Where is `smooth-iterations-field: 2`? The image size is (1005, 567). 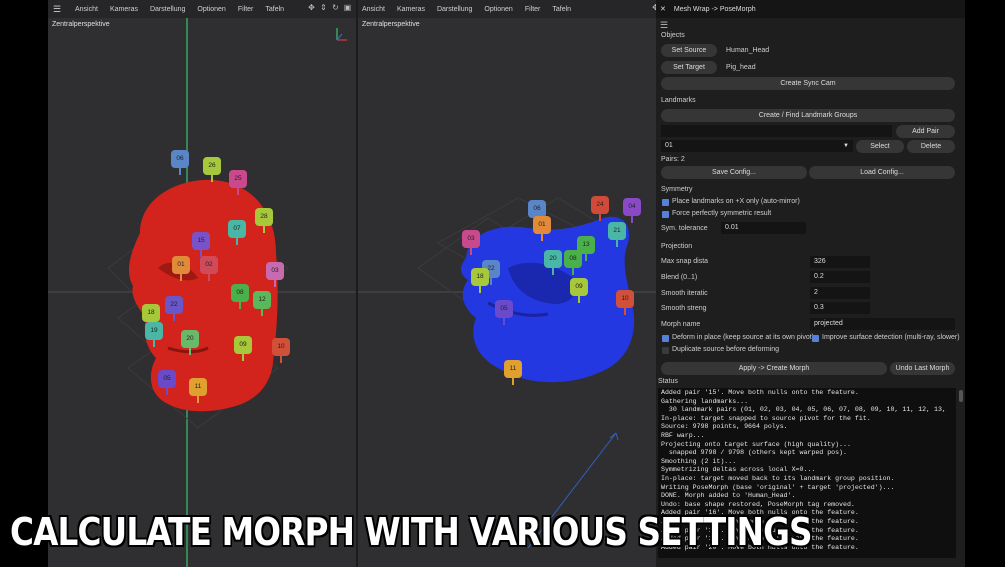
smooth-iterations-field: 2 is located at coordinates (840, 293).